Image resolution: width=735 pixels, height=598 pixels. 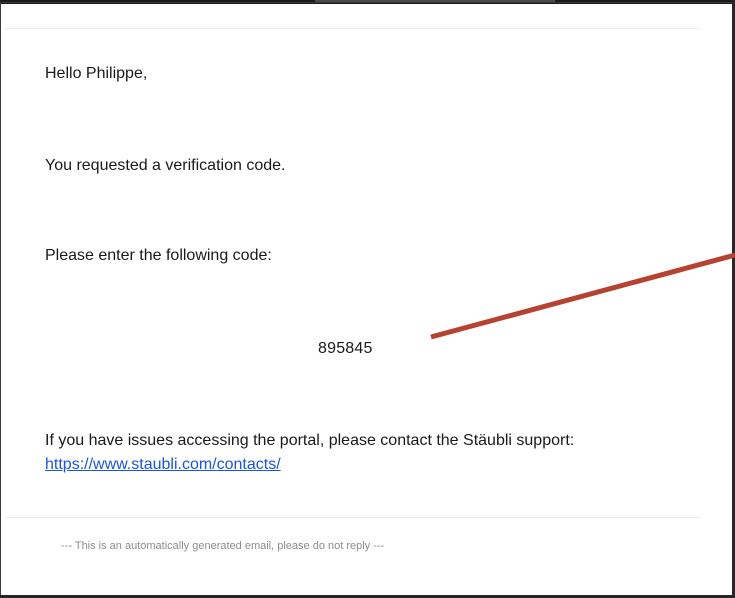 I want to click on requested-code-text: You requested a verification code., so click(x=165, y=165).